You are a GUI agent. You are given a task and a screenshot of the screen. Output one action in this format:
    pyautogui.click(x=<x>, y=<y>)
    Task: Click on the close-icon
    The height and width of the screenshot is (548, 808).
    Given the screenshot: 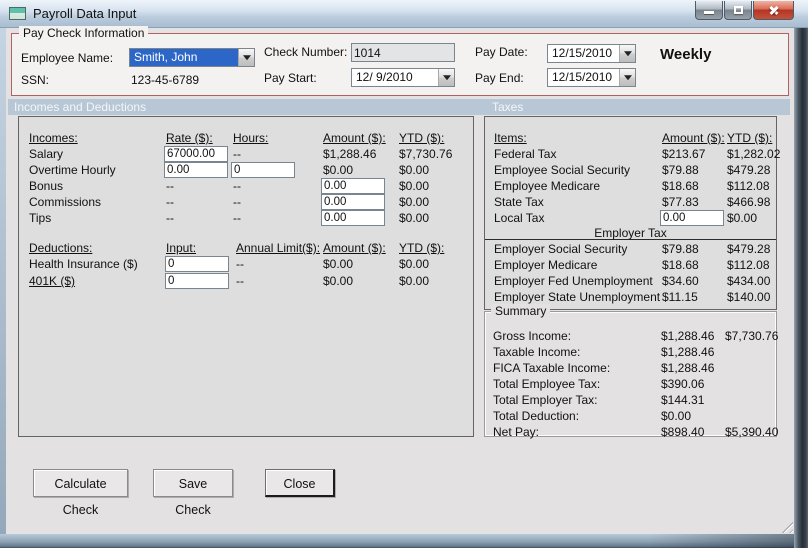 What is the action you would take?
    pyautogui.click(x=774, y=10)
    